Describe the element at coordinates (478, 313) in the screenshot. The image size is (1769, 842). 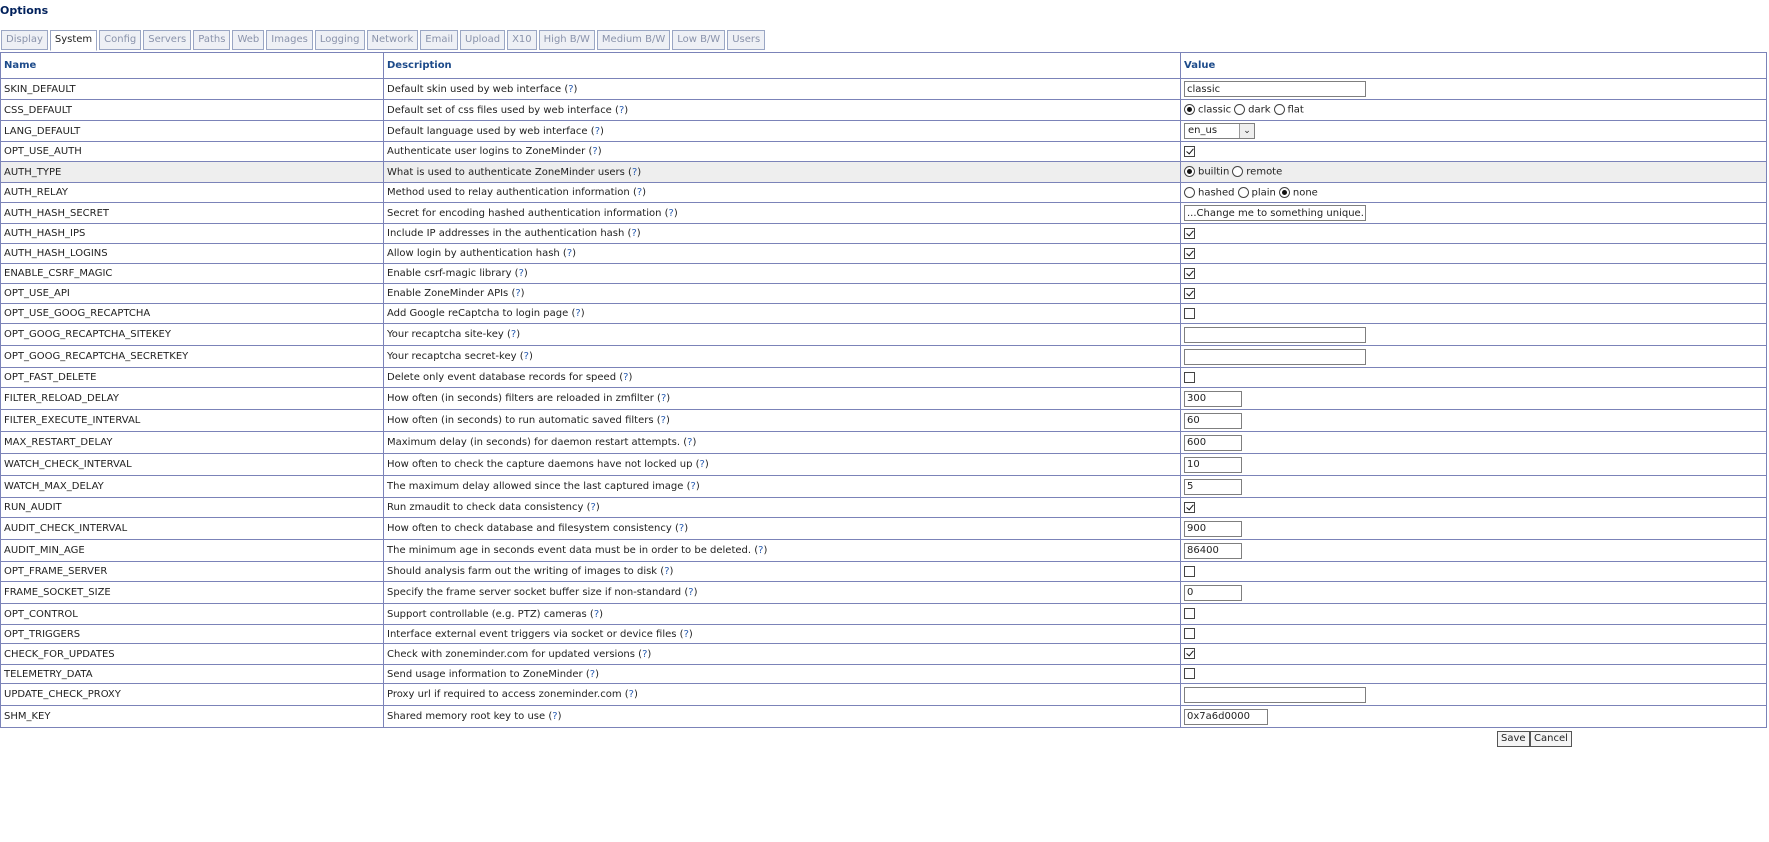
I see `description-text: Add Google reCaptcha to login page` at that location.